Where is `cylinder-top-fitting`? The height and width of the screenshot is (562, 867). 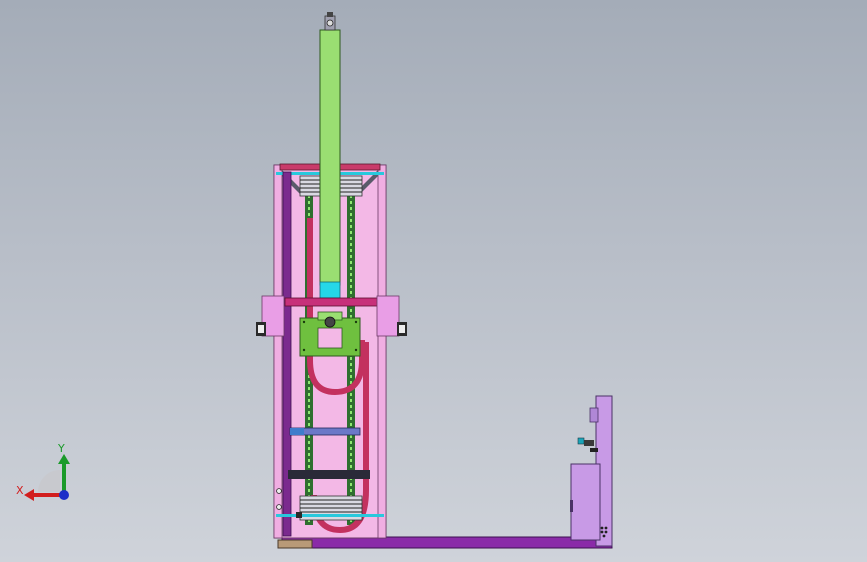
cylinder-top-fitting is located at coordinates (330, 21).